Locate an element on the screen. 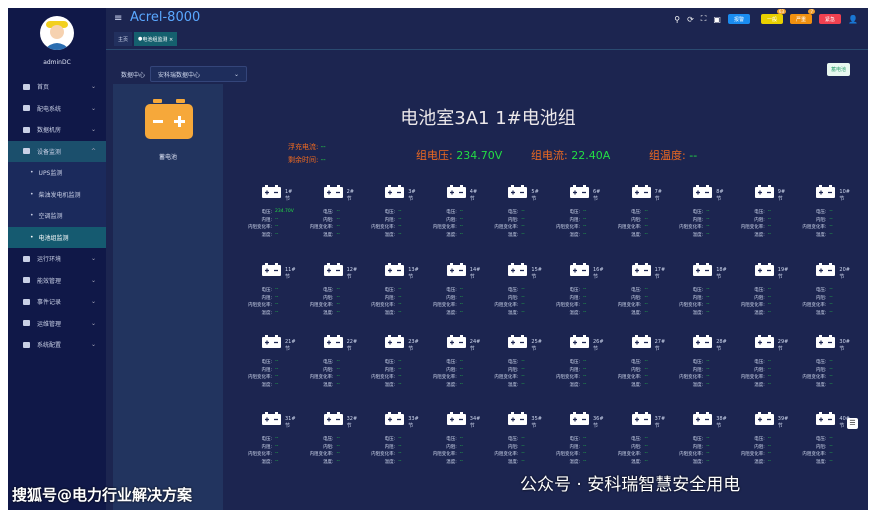 The image size is (871, 515). sidebar-subitem-aircon: 空调监测 is located at coordinates (57, 216).